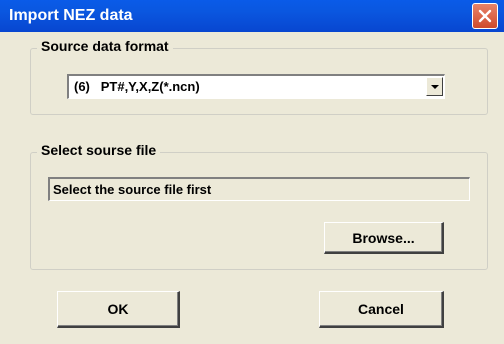 This screenshot has width=504, height=344. I want to click on chevron-down-icon, so click(435, 87).